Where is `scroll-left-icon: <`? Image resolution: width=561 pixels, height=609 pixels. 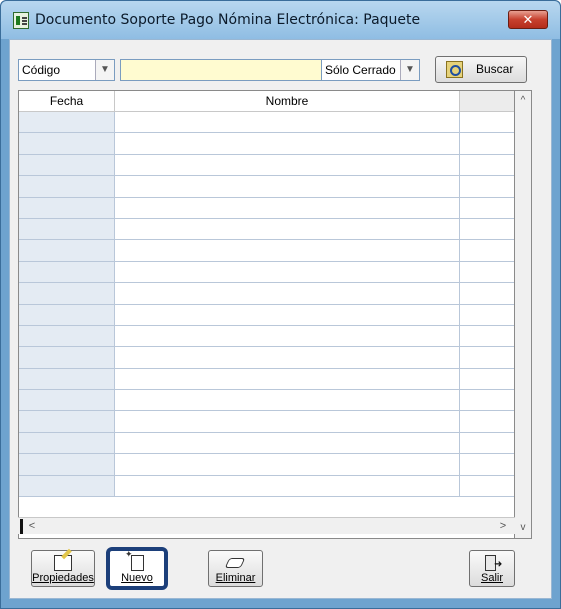 scroll-left-icon: < is located at coordinates (32, 526).